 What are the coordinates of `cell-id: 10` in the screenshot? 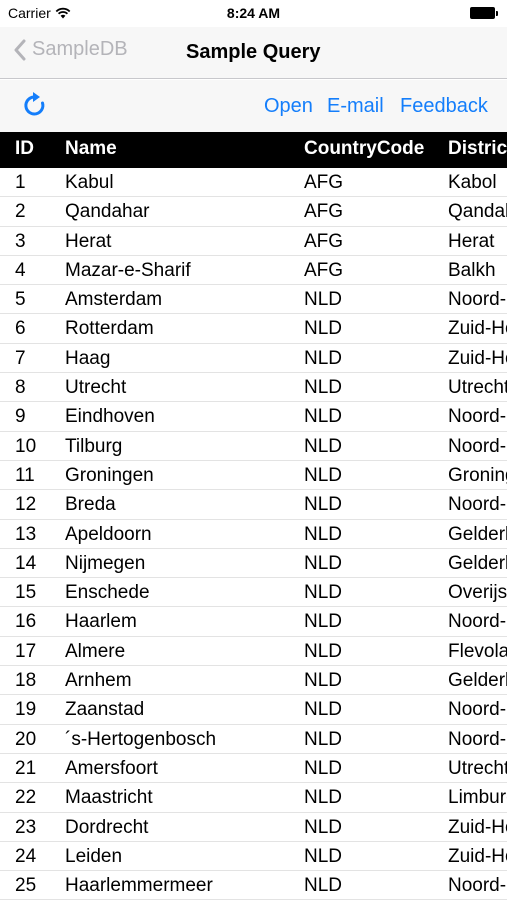 It's located at (26, 446).